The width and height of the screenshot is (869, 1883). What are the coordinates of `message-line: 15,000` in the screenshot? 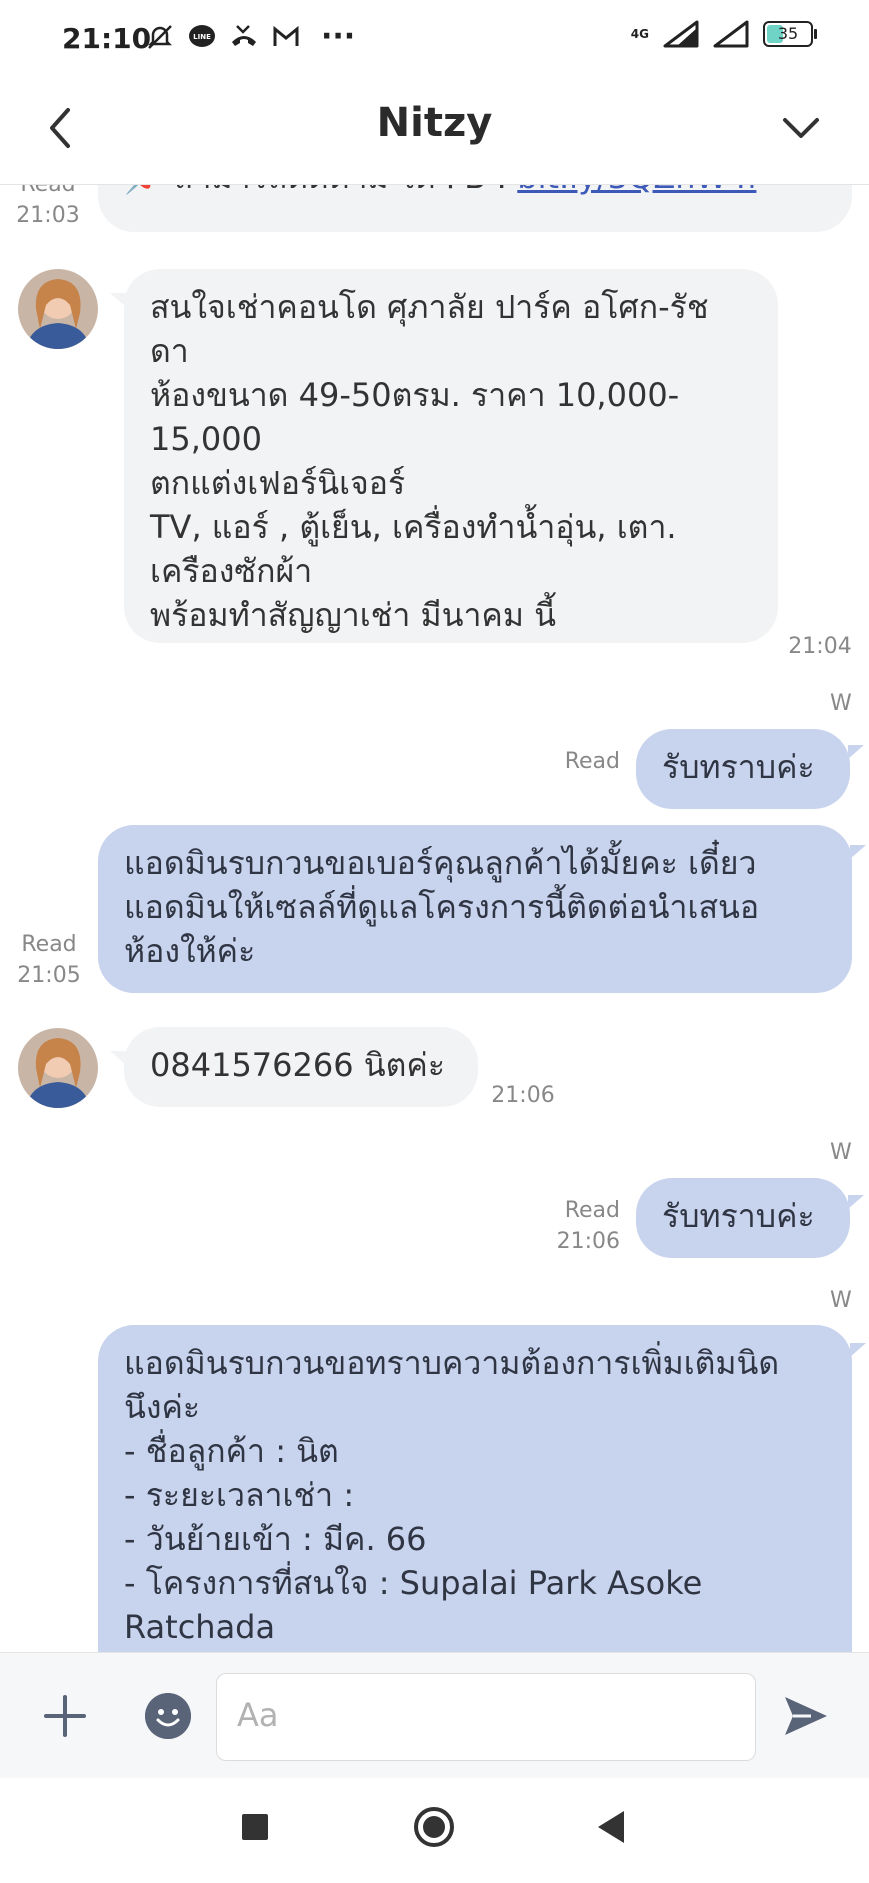 It's located at (206, 439).